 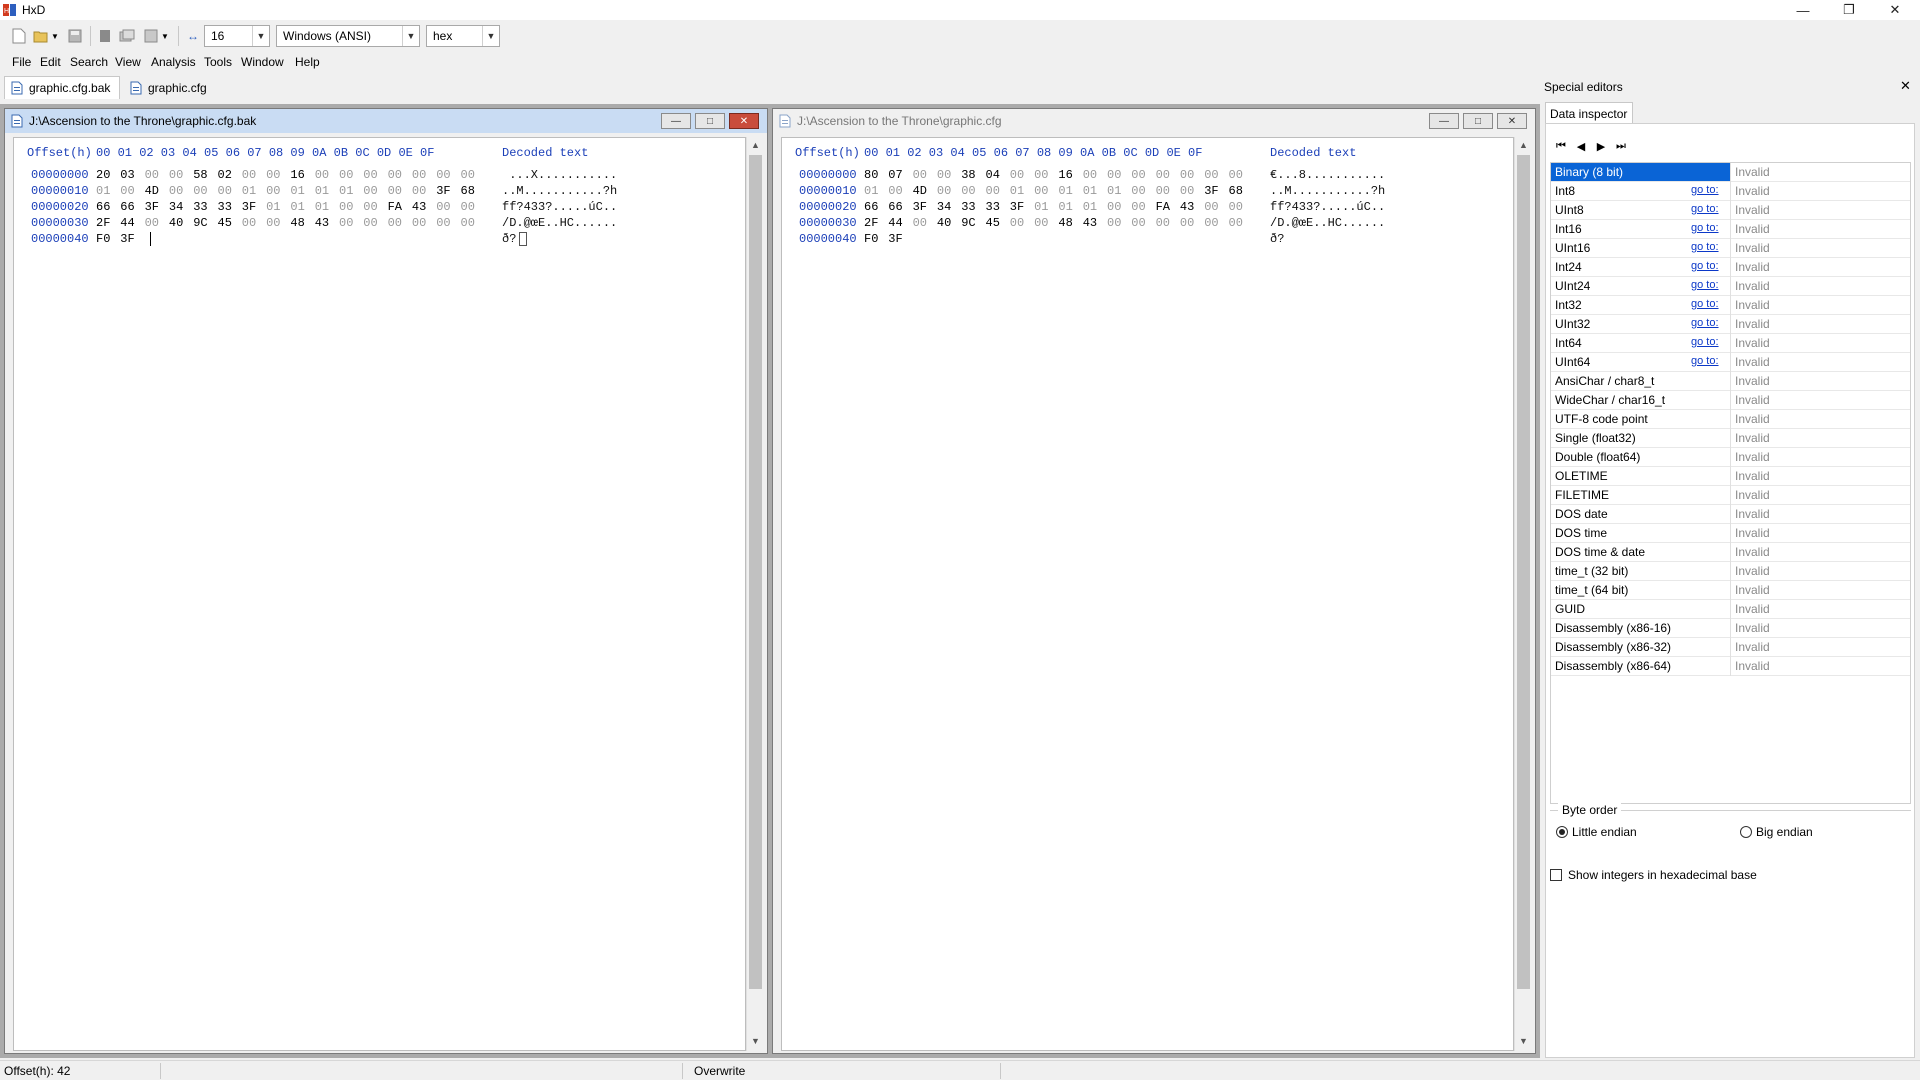 I want to click on inspector-row: AnsiChar / char8_t Invalid, so click(x=1730, y=381).